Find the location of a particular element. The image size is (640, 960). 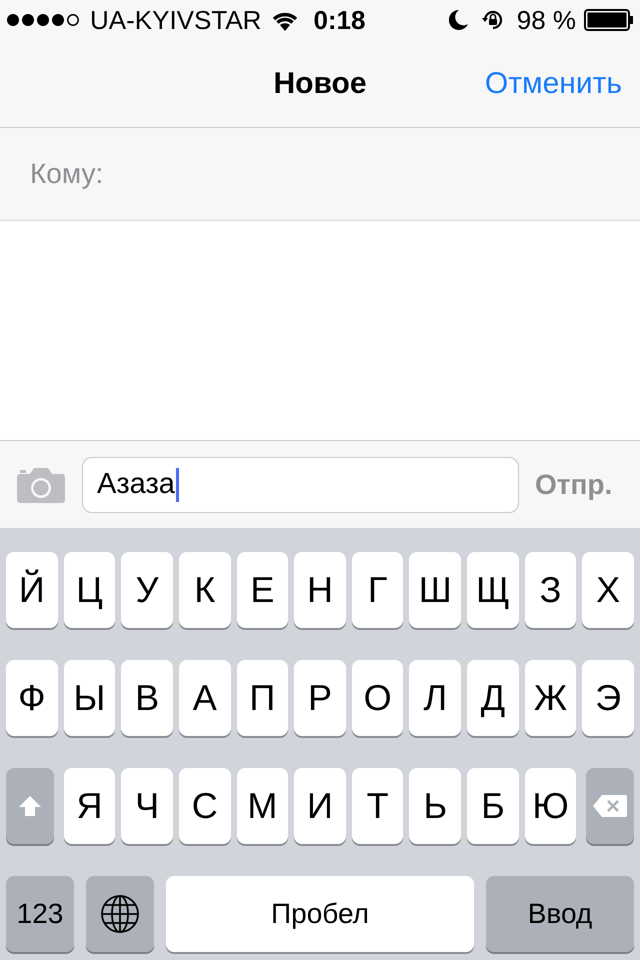

backspace-icon is located at coordinates (610, 806).